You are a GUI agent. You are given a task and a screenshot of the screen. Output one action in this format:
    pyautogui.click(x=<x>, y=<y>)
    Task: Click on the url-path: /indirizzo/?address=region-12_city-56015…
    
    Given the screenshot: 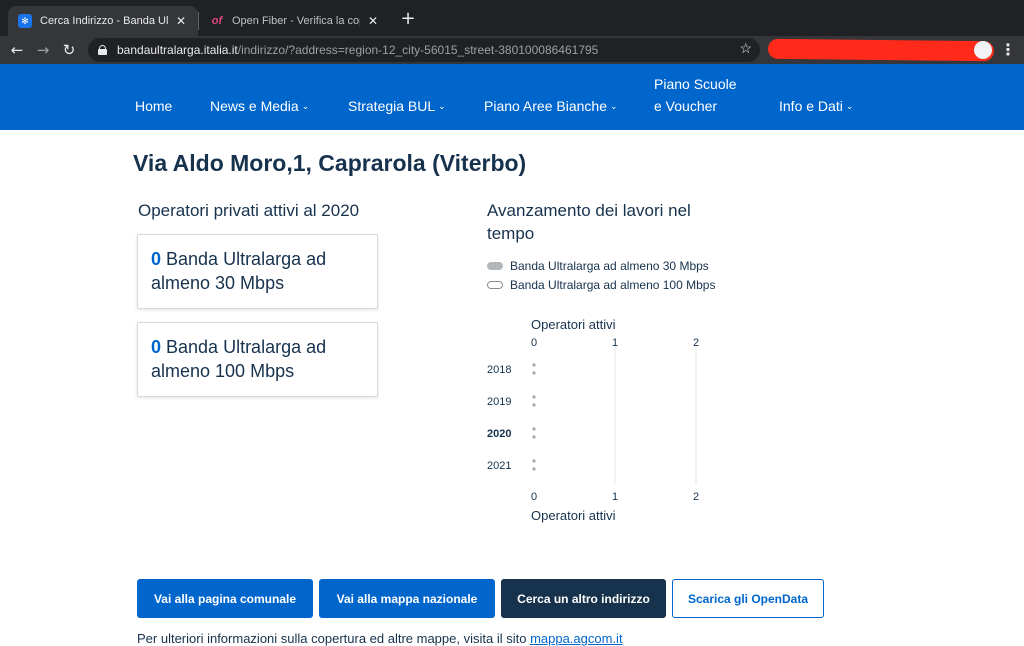 What is the action you would take?
    pyautogui.click(x=418, y=50)
    